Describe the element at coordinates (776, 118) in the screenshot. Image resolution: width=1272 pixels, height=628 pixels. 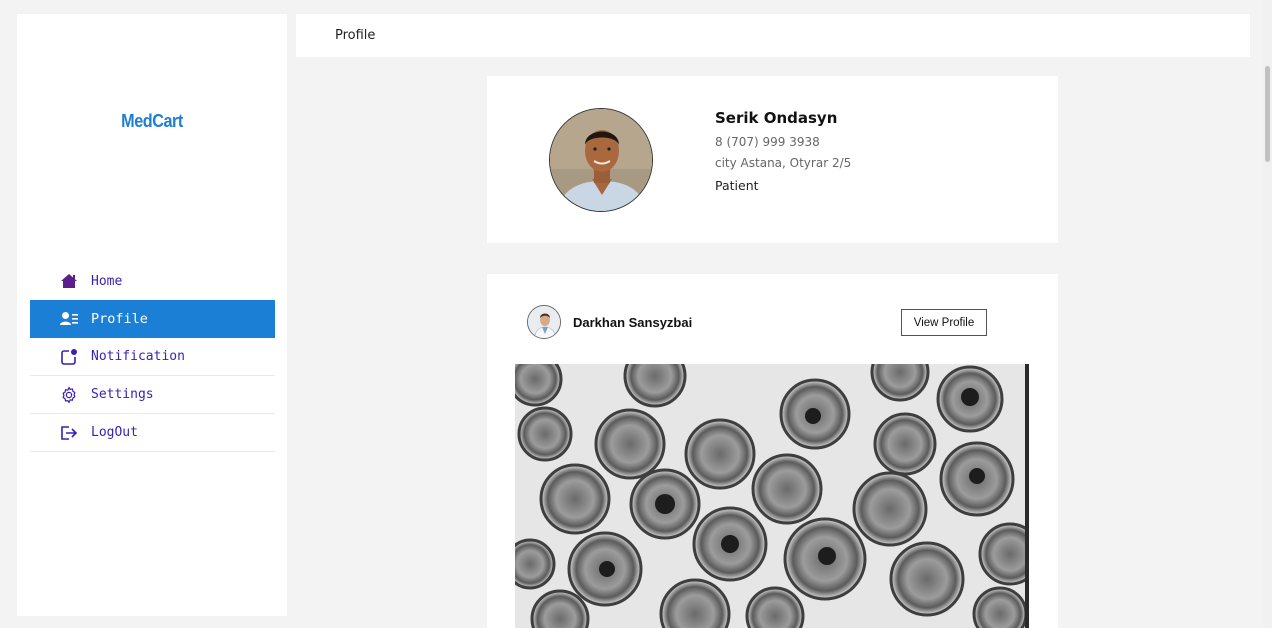
I see `profile-name: Serik Ondasyn` at that location.